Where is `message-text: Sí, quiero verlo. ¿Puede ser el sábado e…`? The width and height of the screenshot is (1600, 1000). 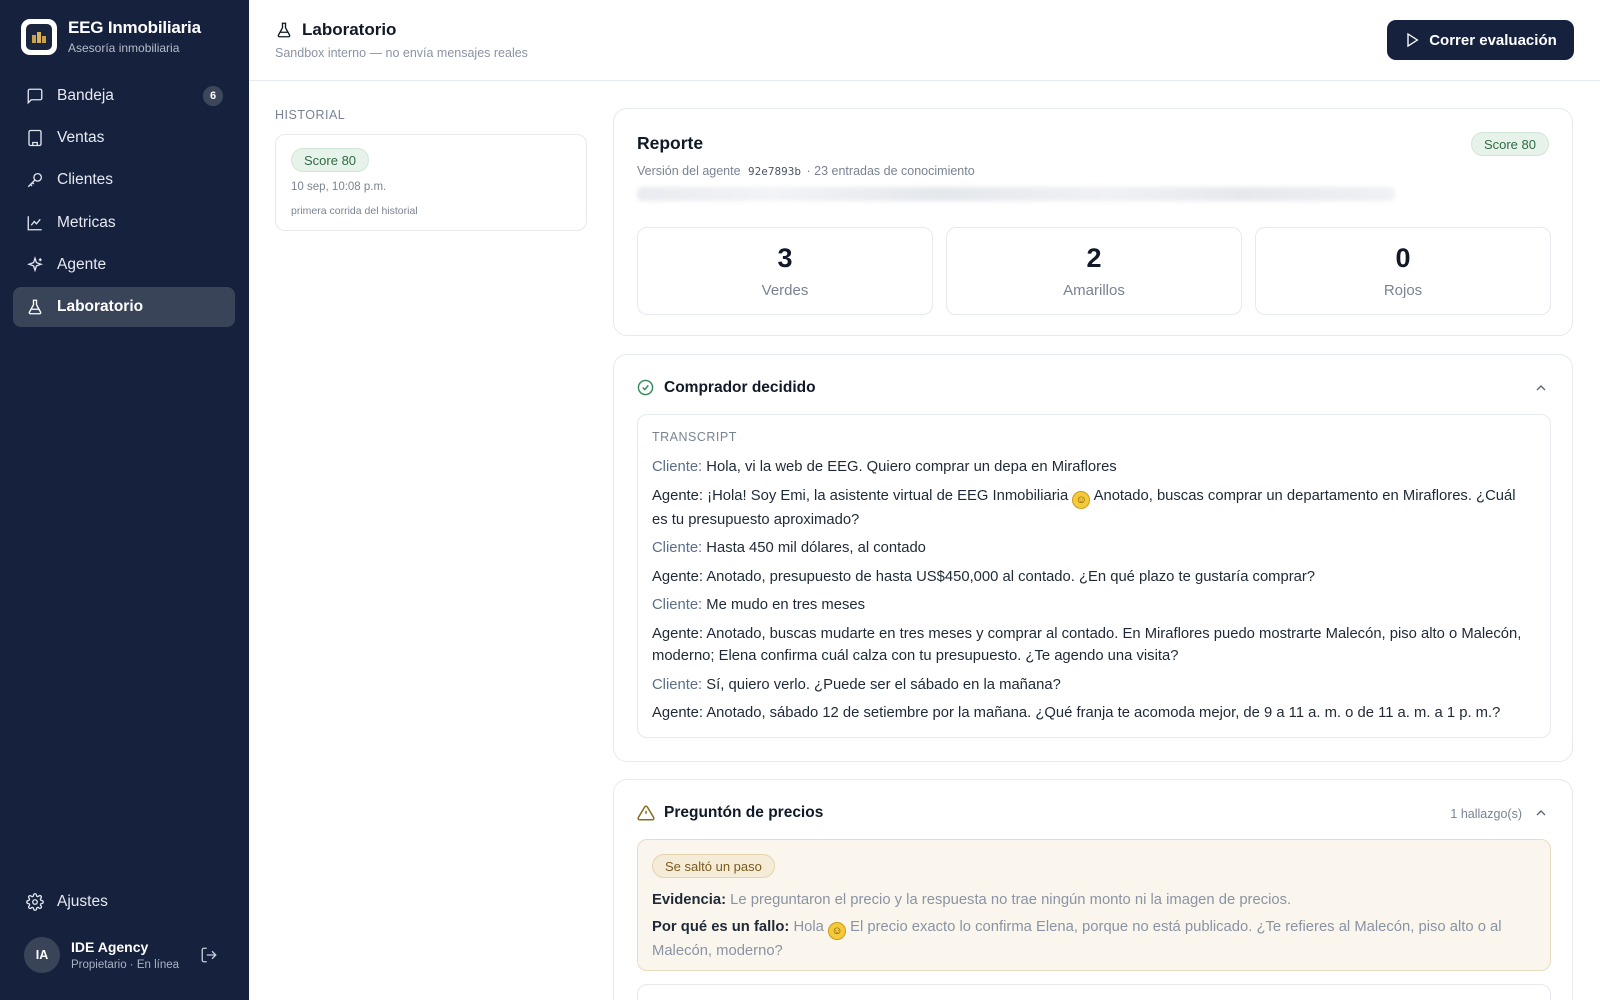
message-text: Sí, quiero verlo. ¿Puede ser el sábado e… is located at coordinates (883, 684).